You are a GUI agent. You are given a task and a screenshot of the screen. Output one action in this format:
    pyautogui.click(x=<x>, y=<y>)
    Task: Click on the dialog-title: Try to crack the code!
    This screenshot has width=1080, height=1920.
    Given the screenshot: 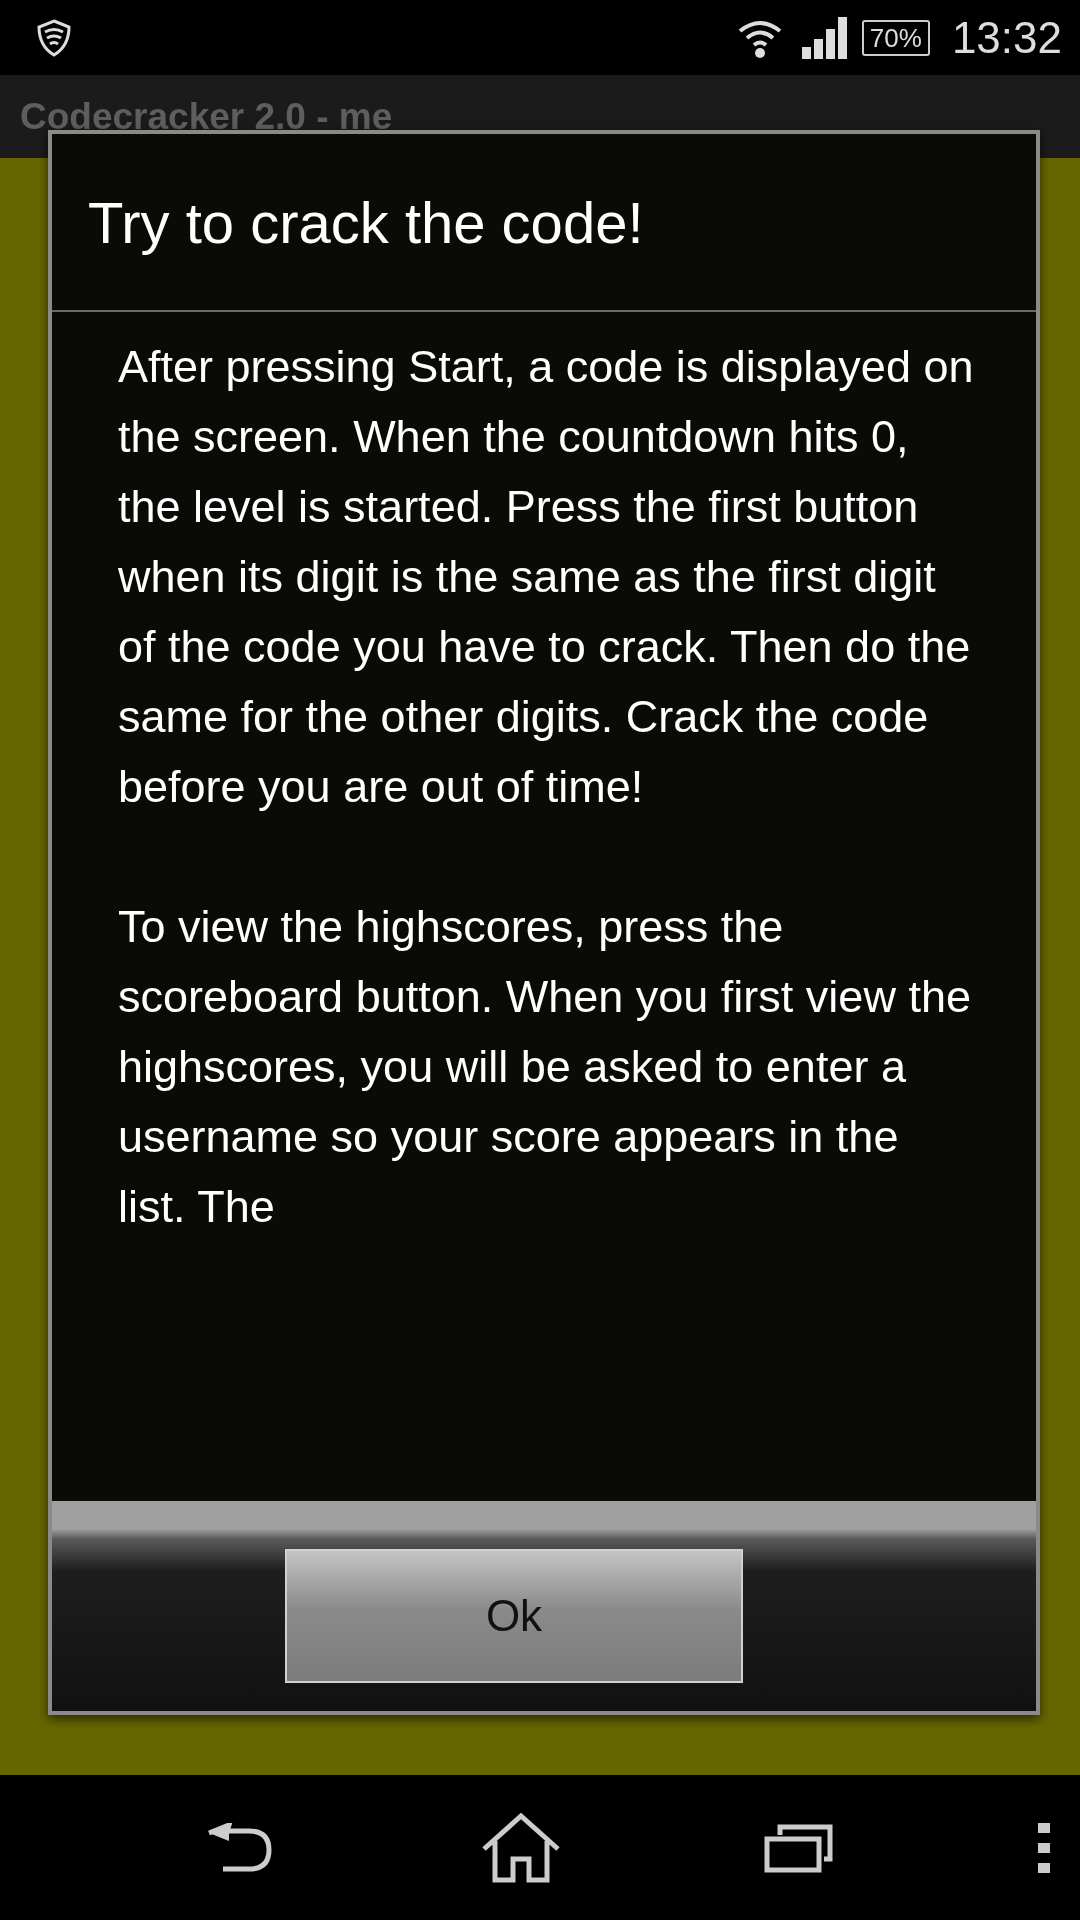 What is the action you would take?
    pyautogui.click(x=366, y=222)
    